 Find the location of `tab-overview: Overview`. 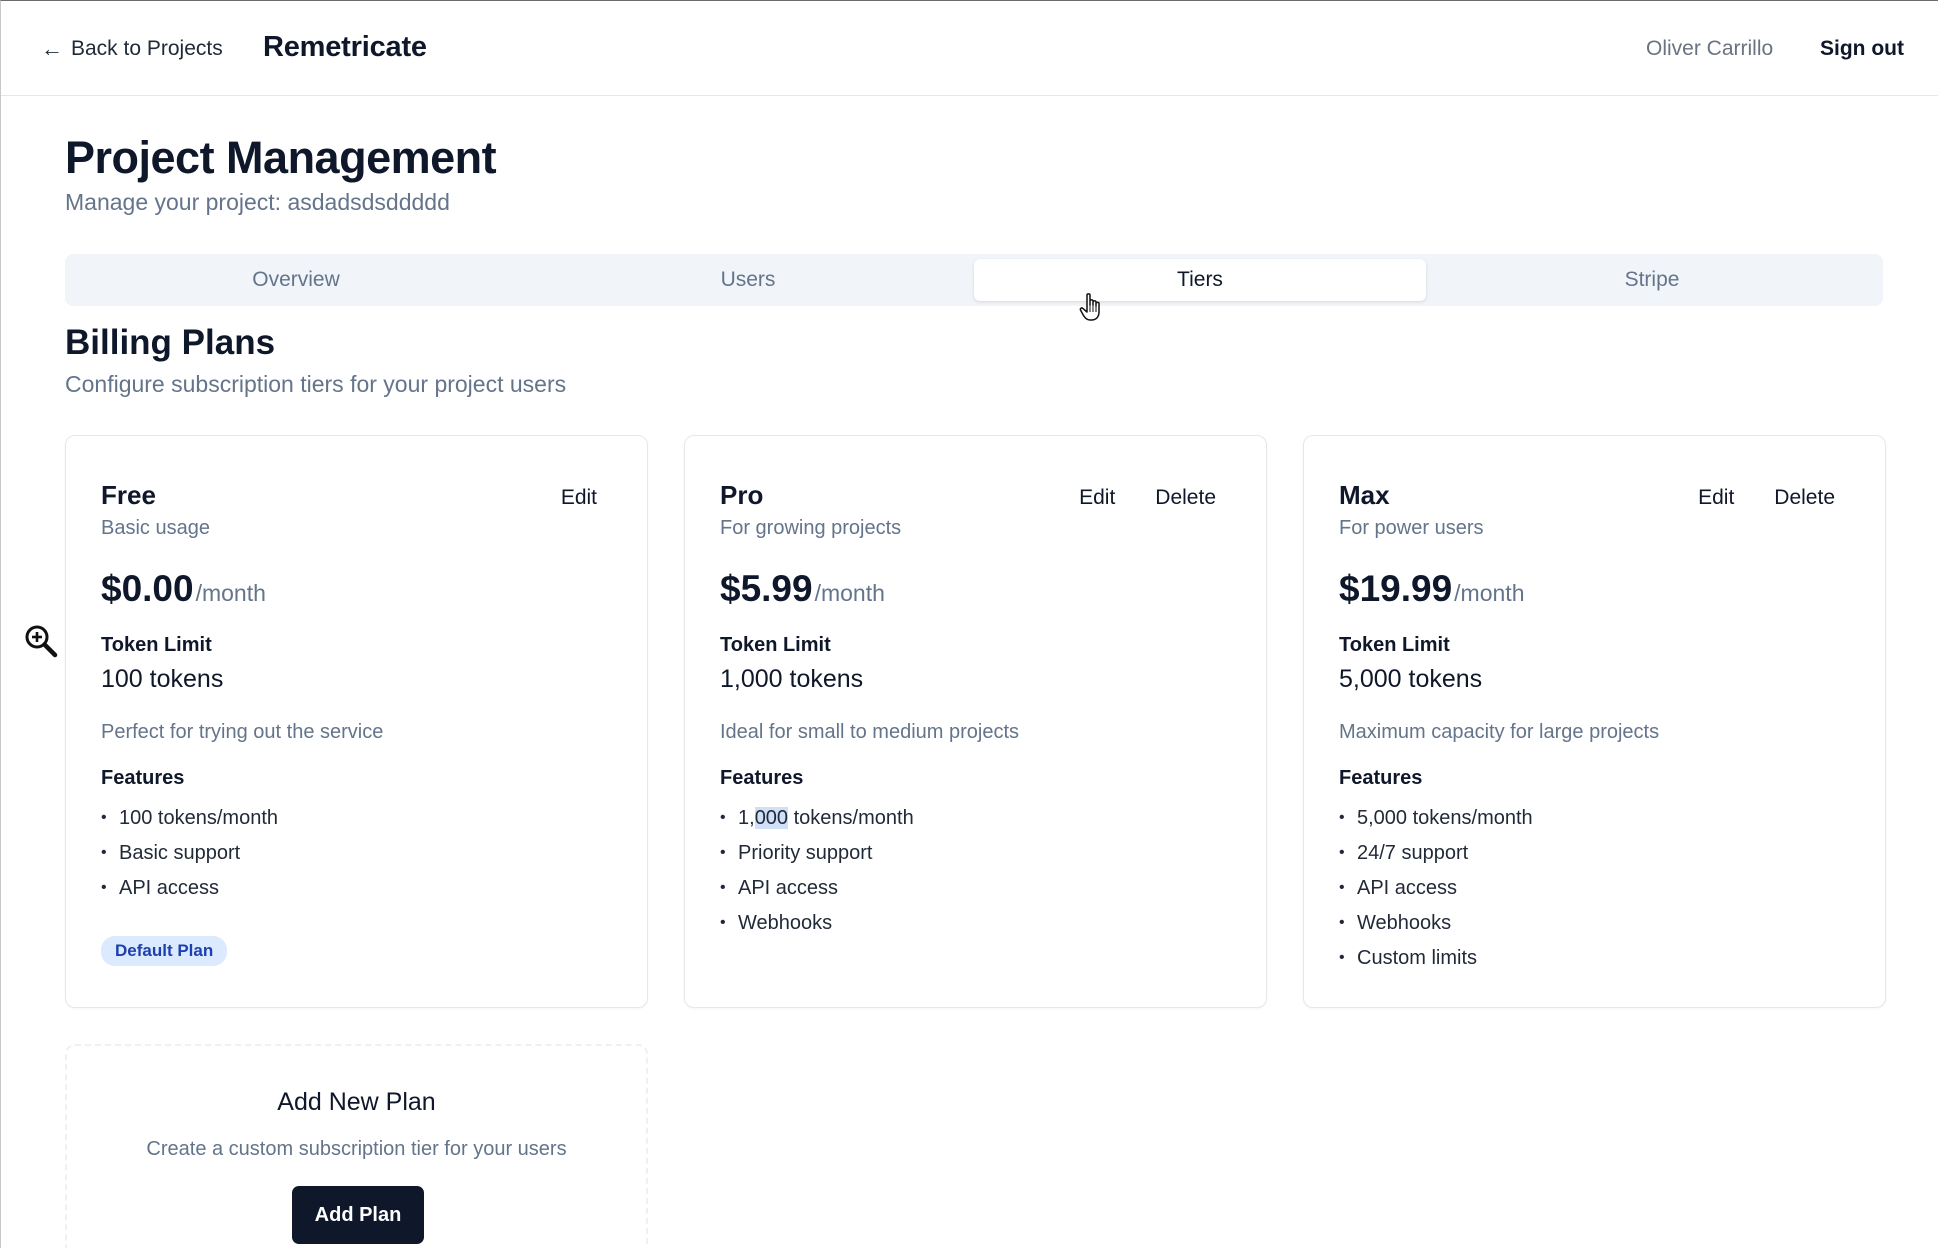

tab-overview: Overview is located at coordinates (296, 280).